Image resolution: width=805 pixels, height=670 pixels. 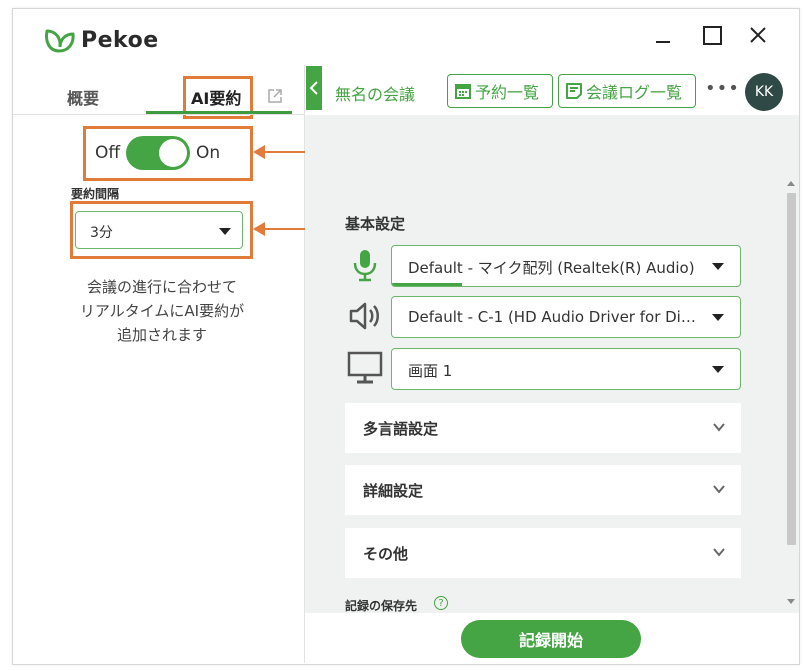 I want to click on maximize-button, so click(x=712, y=35).